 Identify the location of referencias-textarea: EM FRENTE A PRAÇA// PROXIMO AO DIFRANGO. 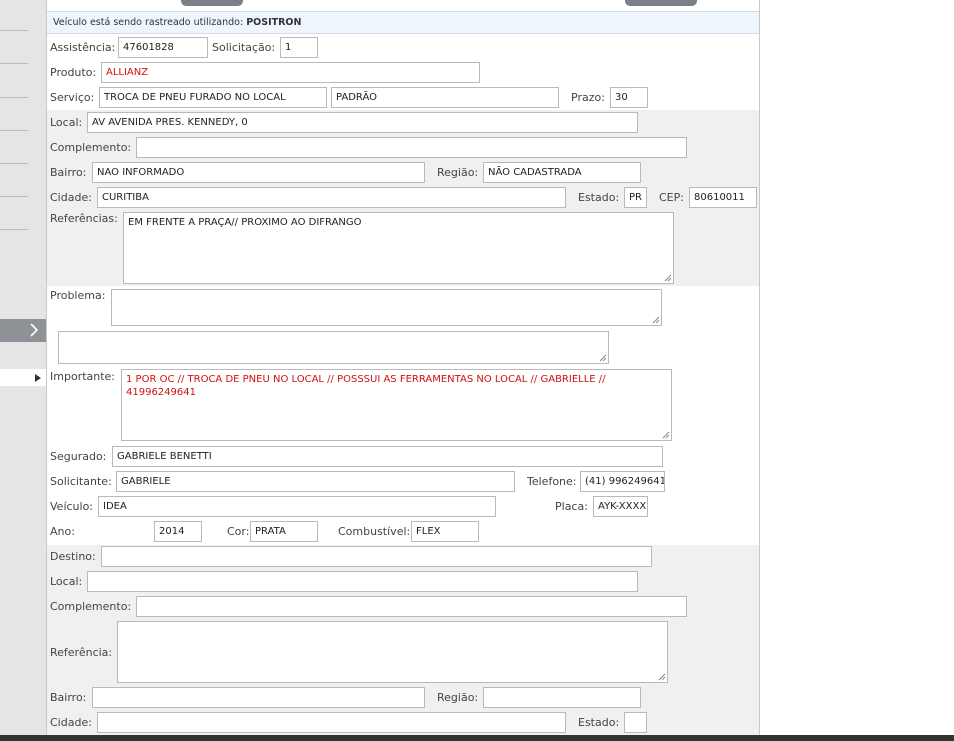
(398, 248).